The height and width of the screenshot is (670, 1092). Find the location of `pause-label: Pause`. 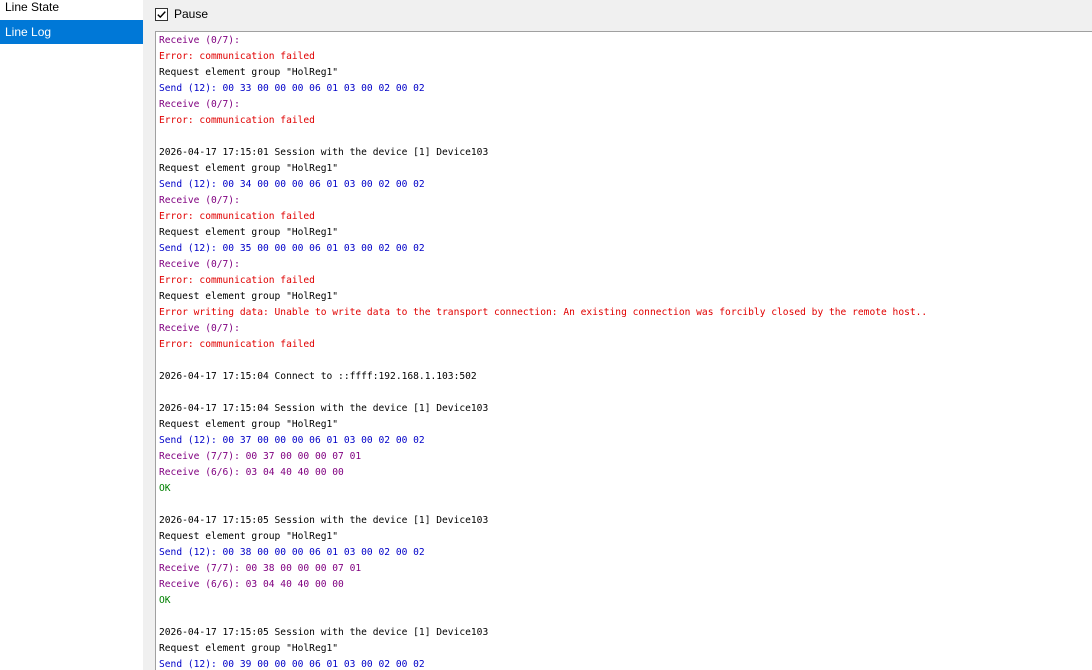

pause-label: Pause is located at coordinates (191, 14).